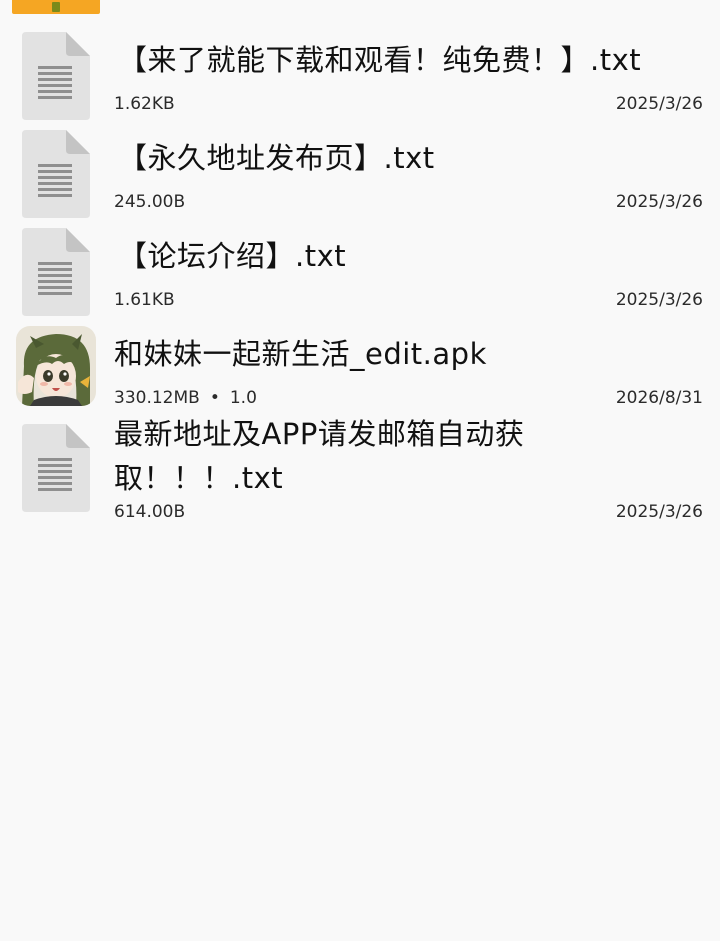 The height and width of the screenshot is (941, 720). What do you see at coordinates (150, 202) in the screenshot?
I see `file-size: 245.00B` at bounding box center [150, 202].